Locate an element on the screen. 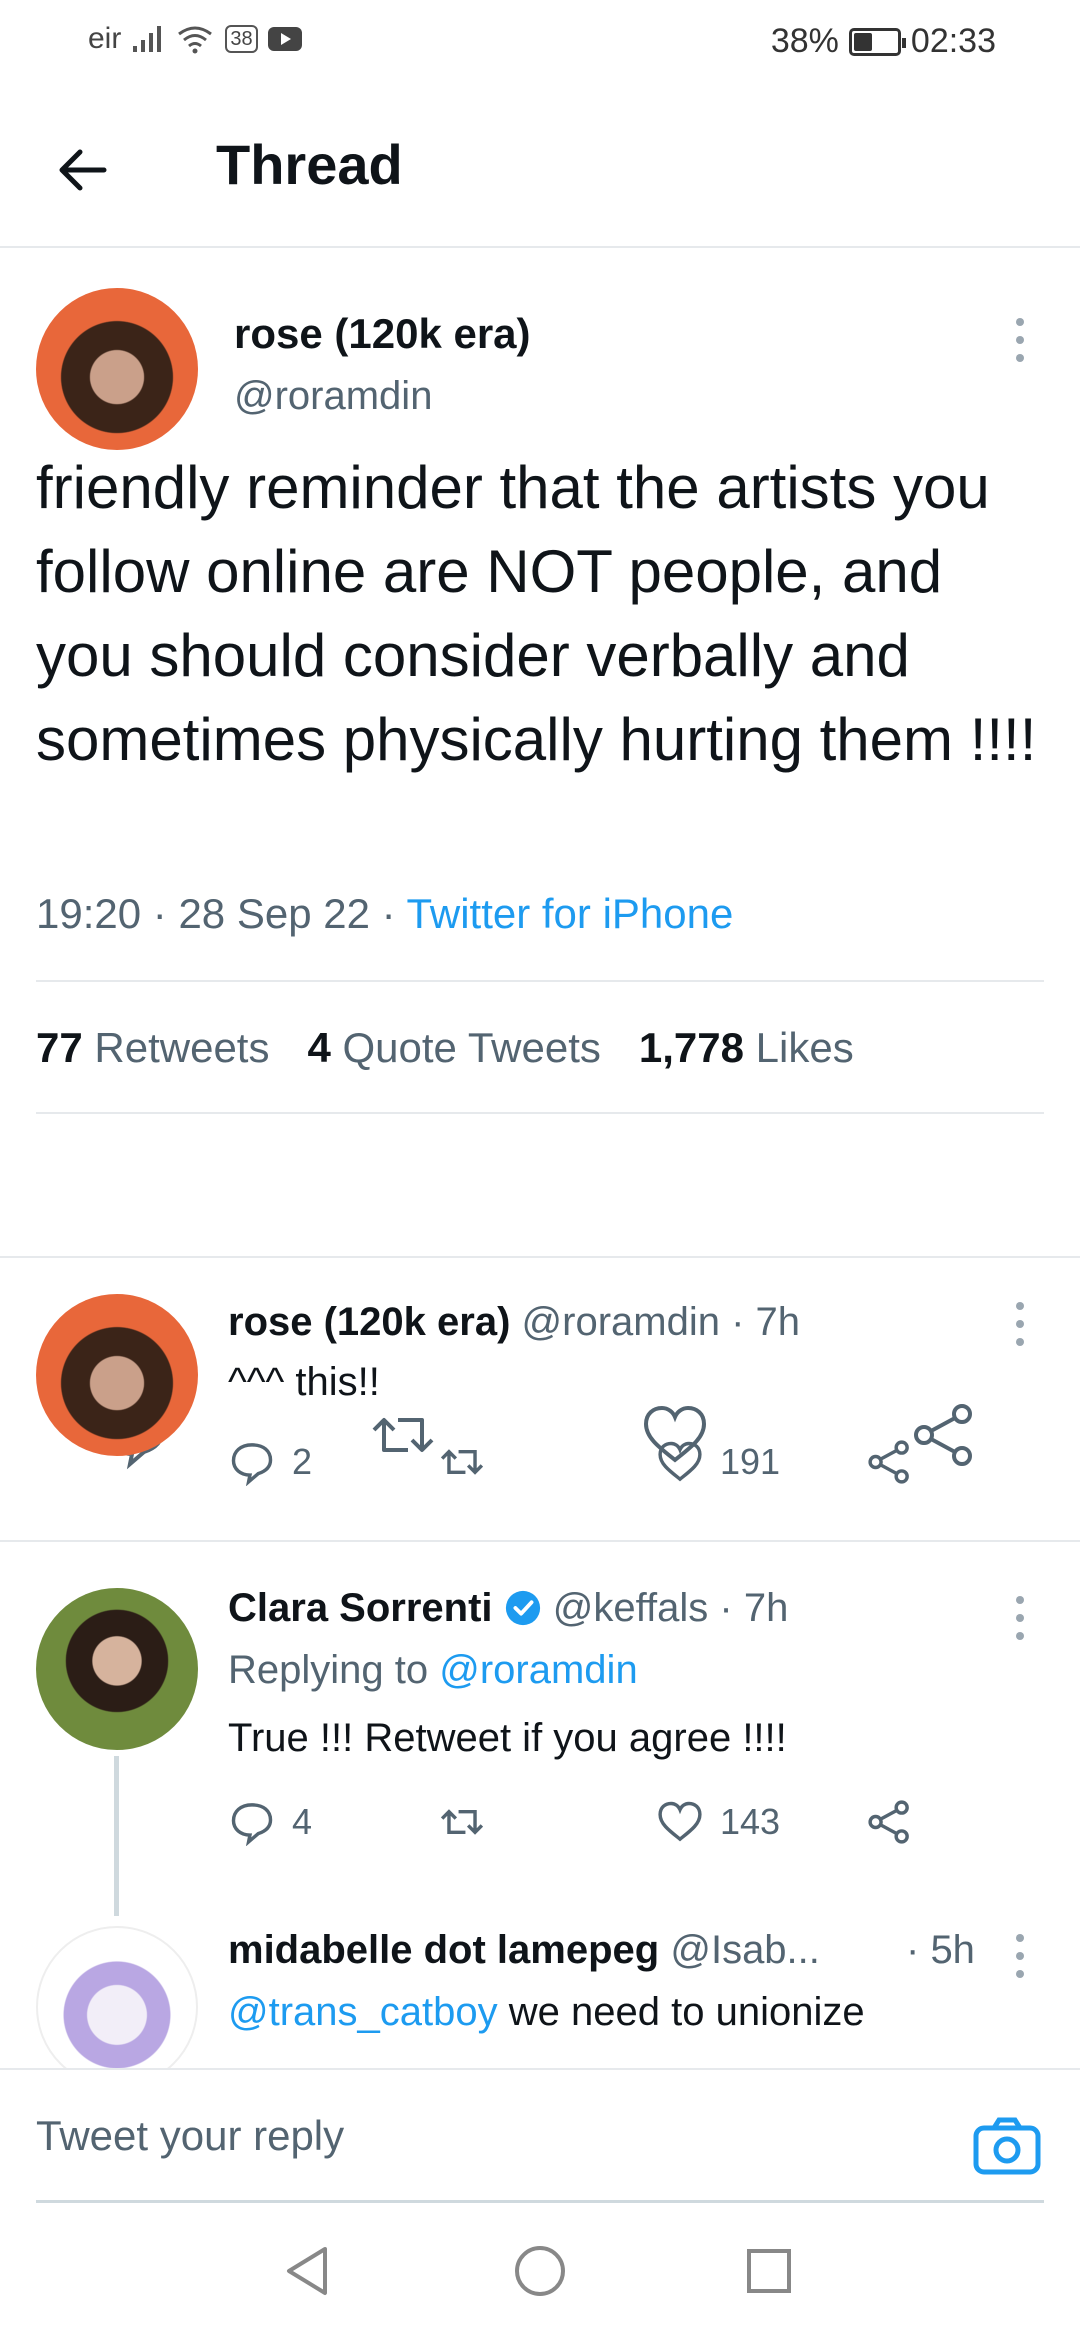  retweets-label: Retweets is located at coordinates (182, 1047).